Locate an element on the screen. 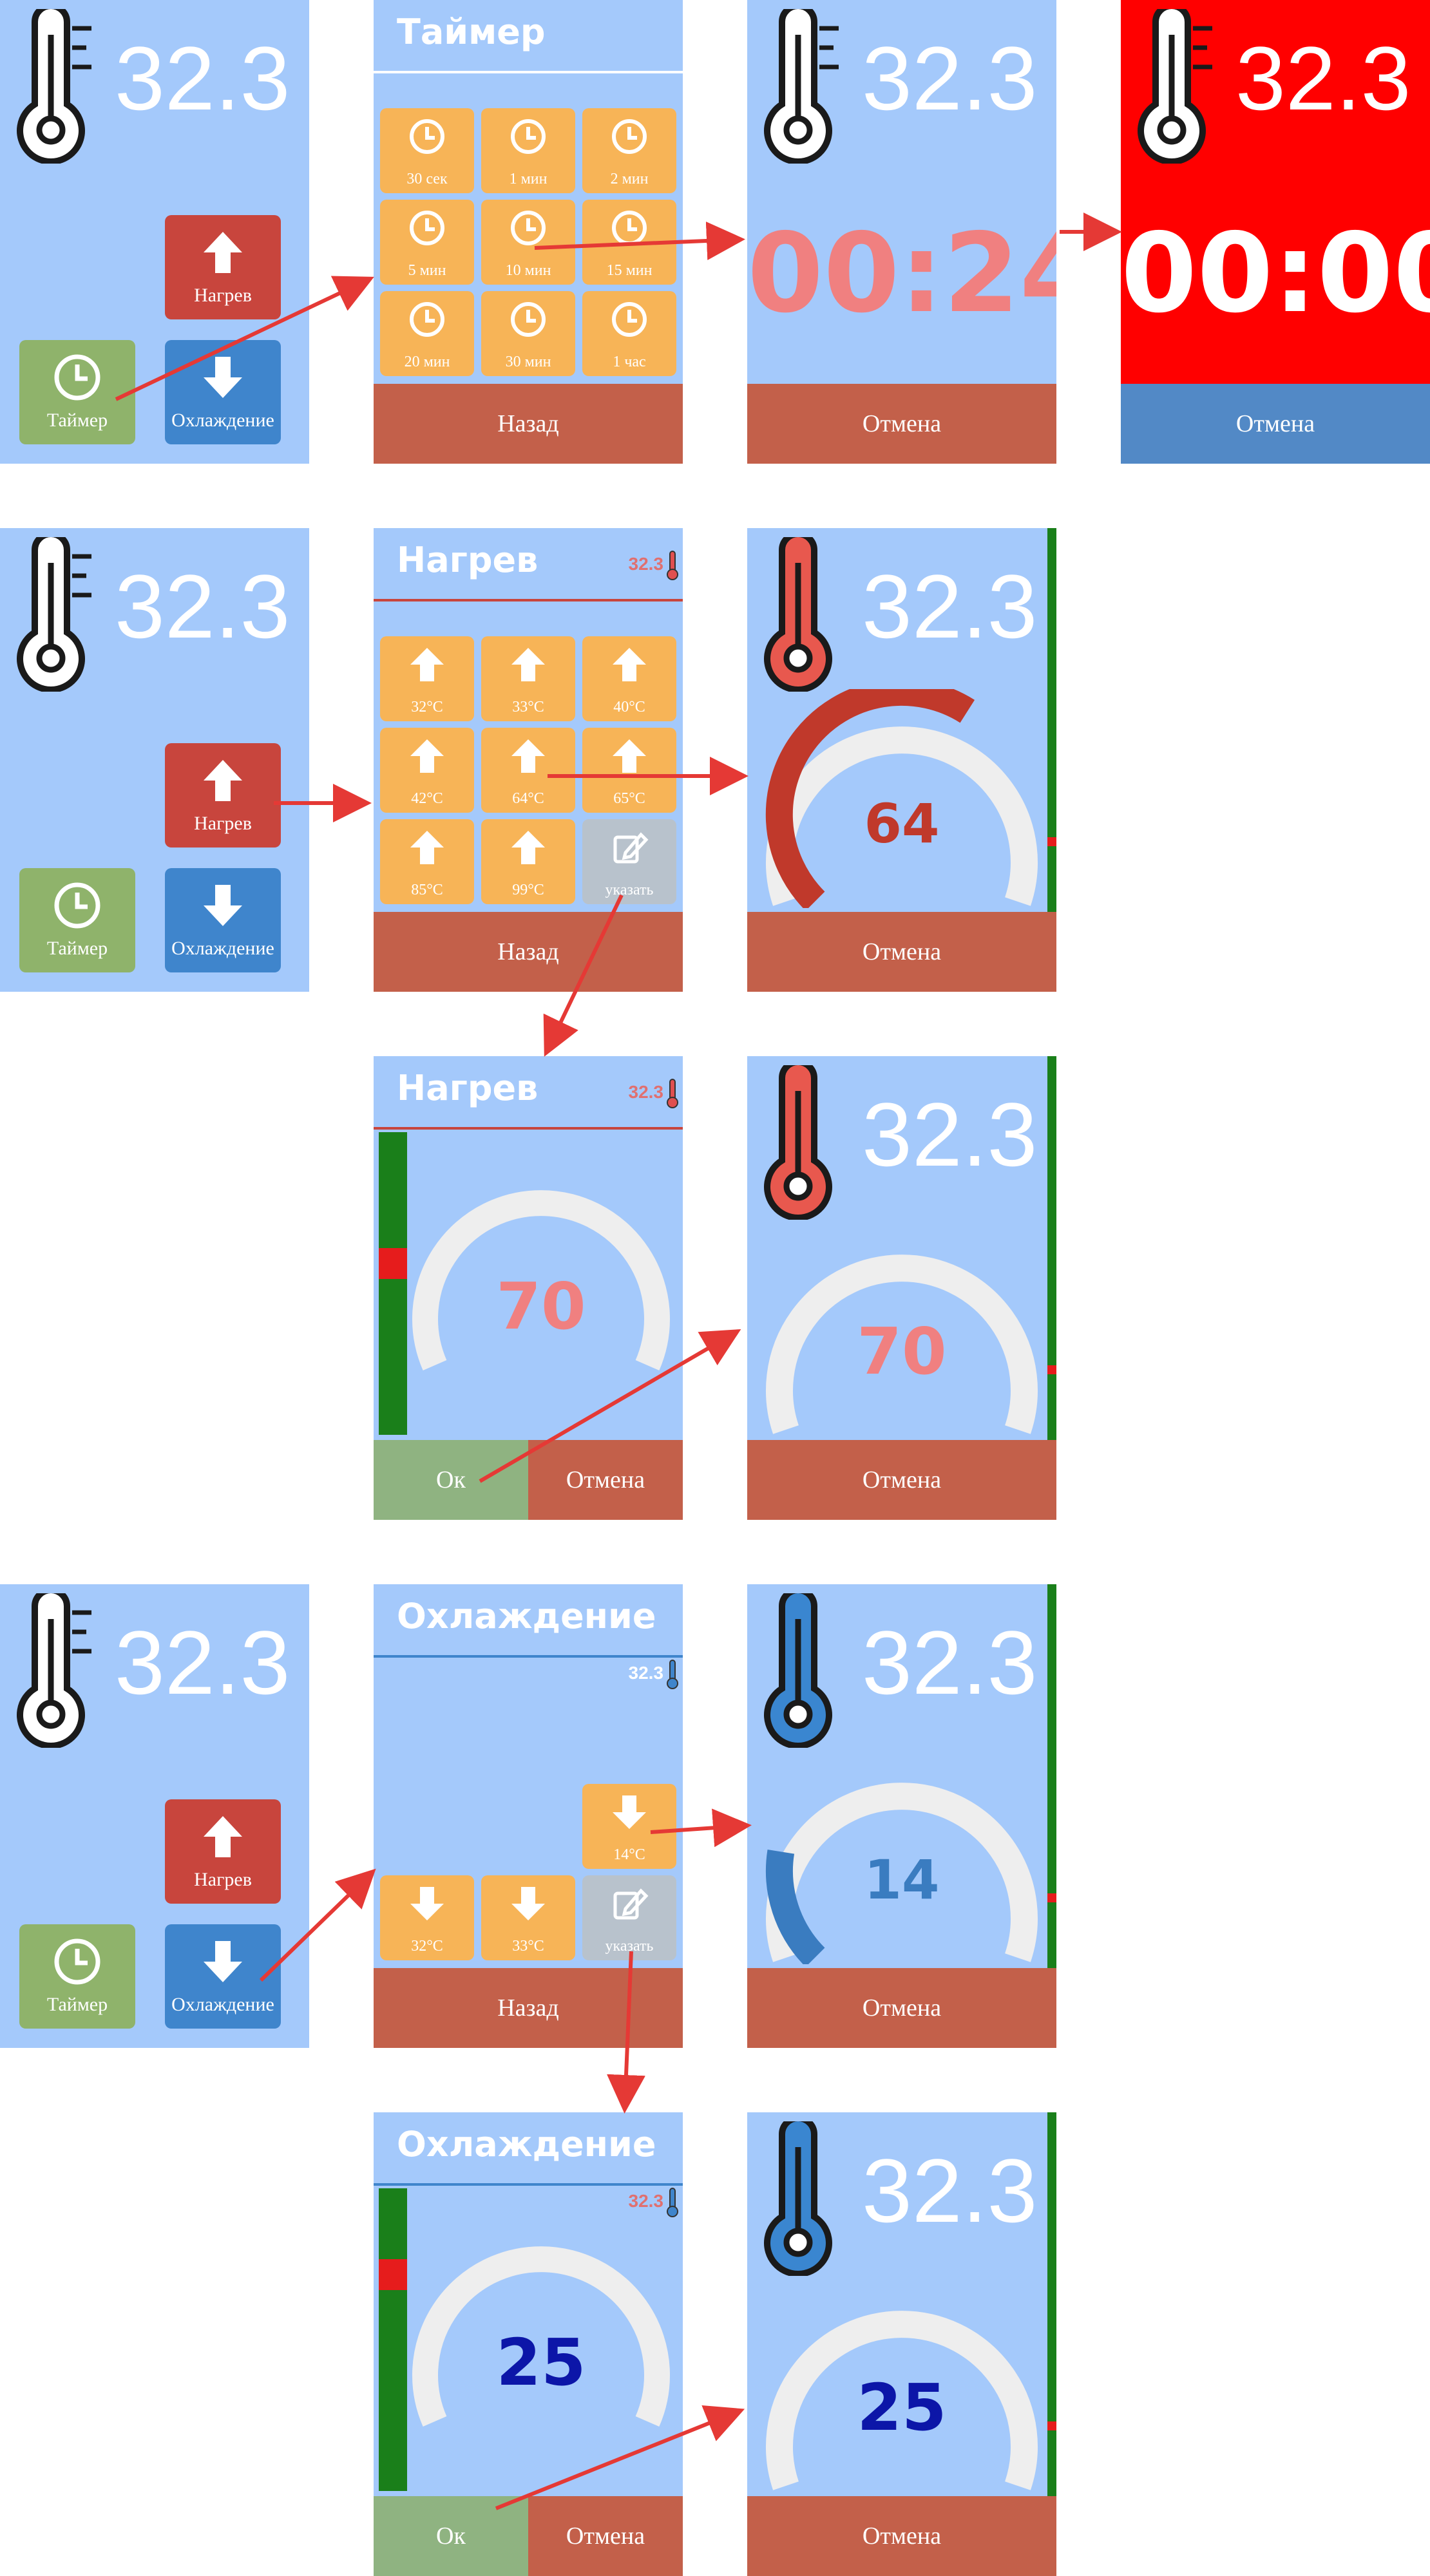  arrow-cool-custom is located at coordinates (626, 2033).